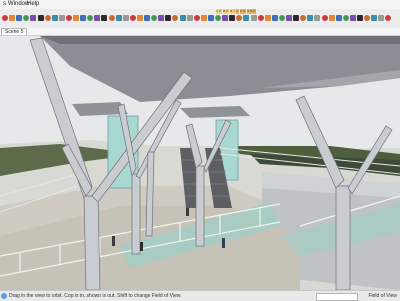 The height and width of the screenshot is (301, 400). I want to click on trim-icon, so click(374, 18).